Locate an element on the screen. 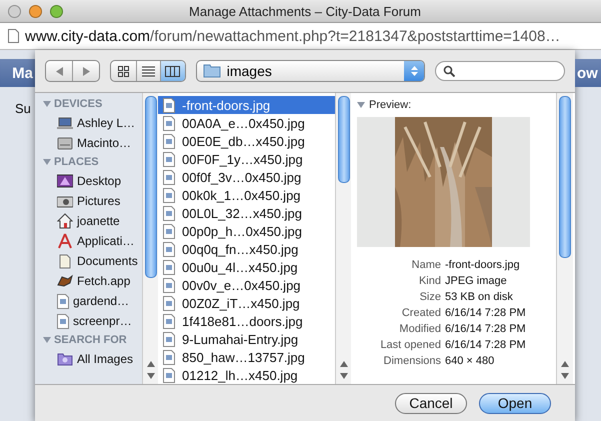 The width and height of the screenshot is (601, 421). info-value: 53 KB on disk is located at coordinates (479, 297).